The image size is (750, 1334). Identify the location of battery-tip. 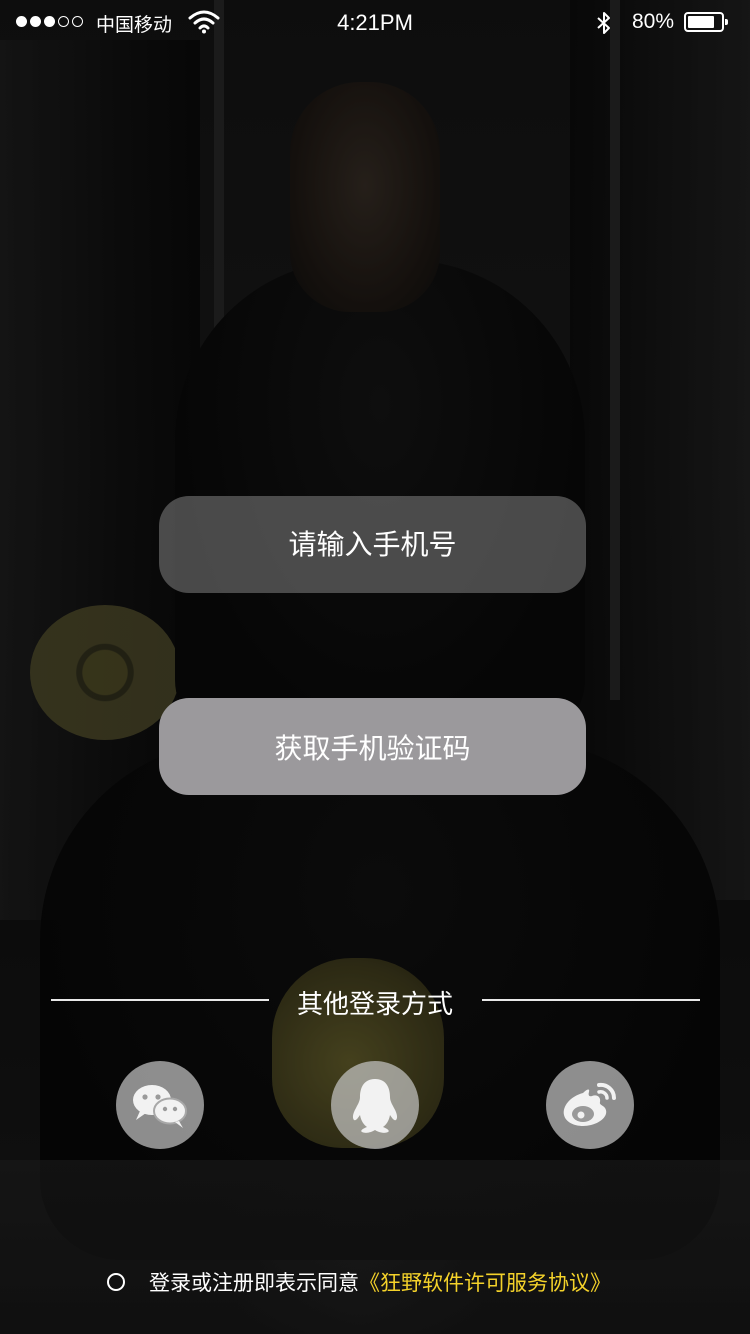
(726, 22).